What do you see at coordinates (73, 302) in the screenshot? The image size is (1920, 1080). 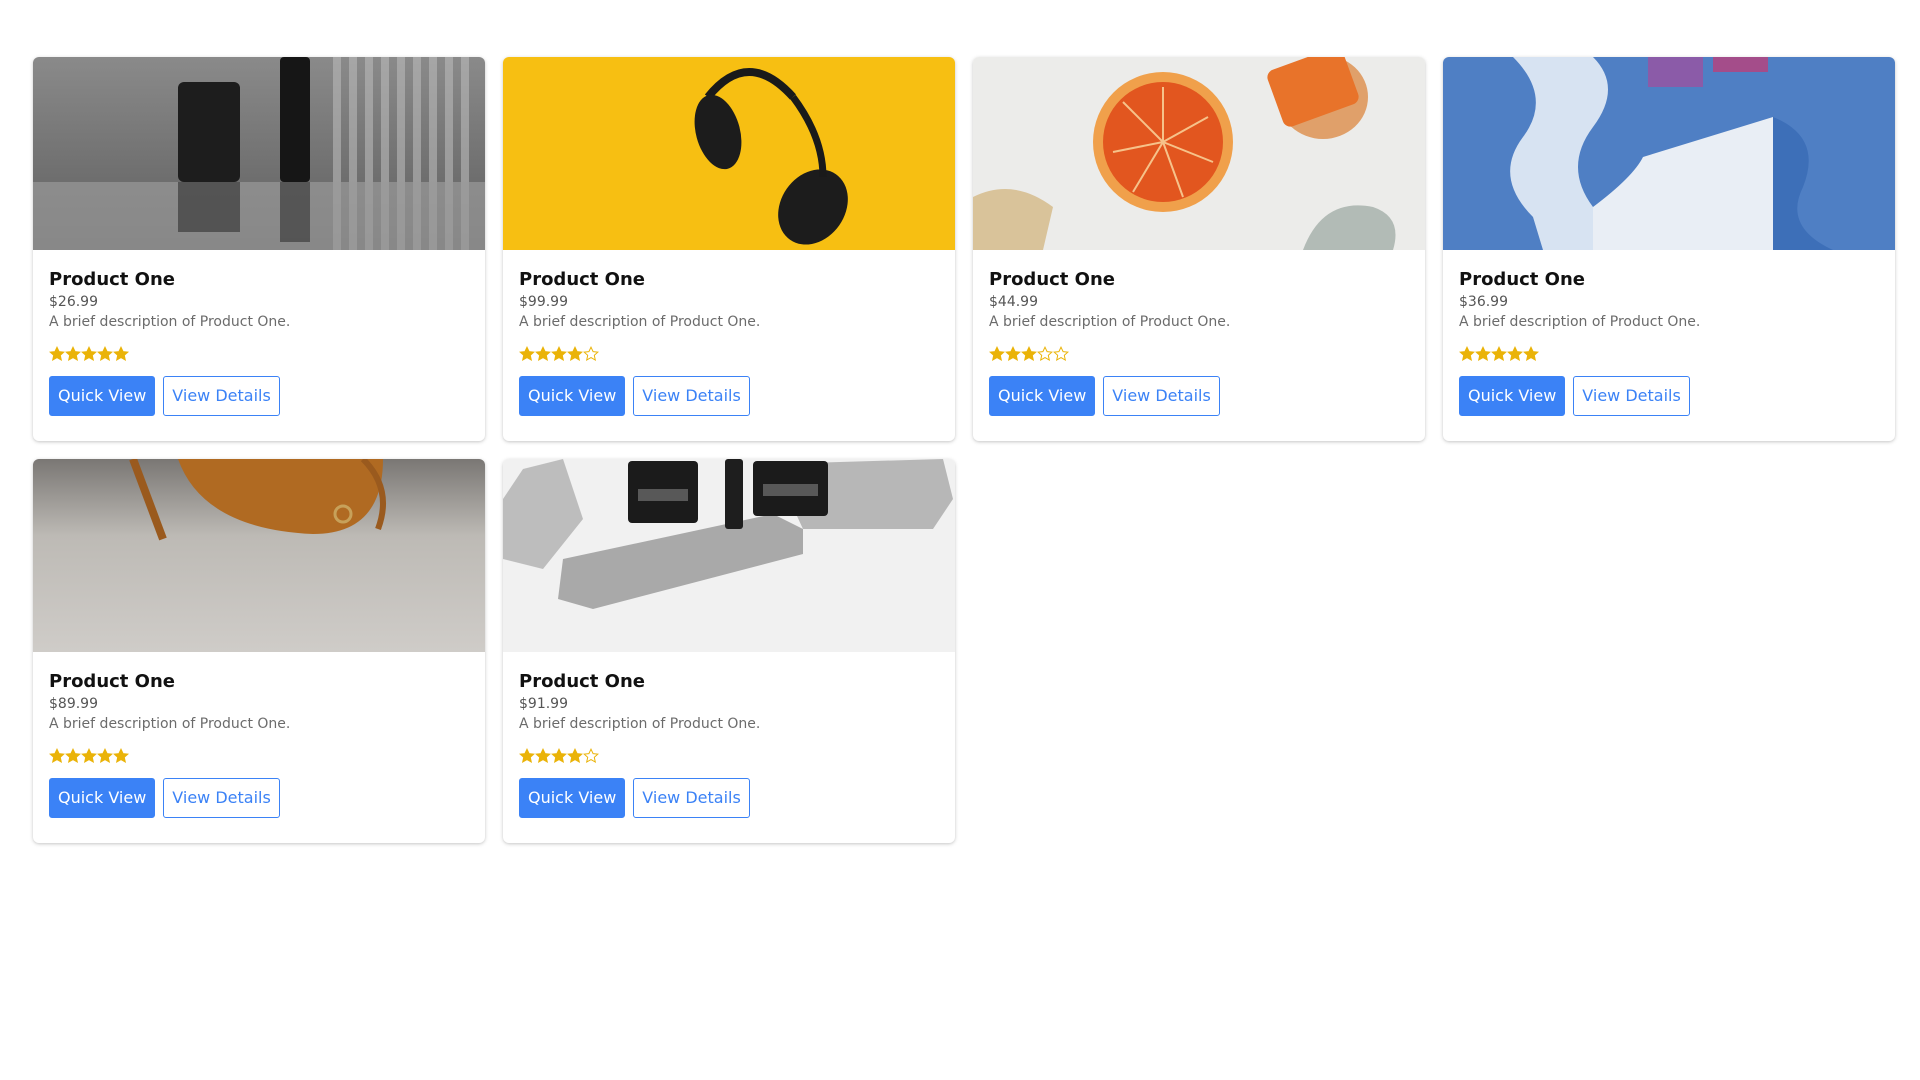 I see `product-price: $26.99` at bounding box center [73, 302].